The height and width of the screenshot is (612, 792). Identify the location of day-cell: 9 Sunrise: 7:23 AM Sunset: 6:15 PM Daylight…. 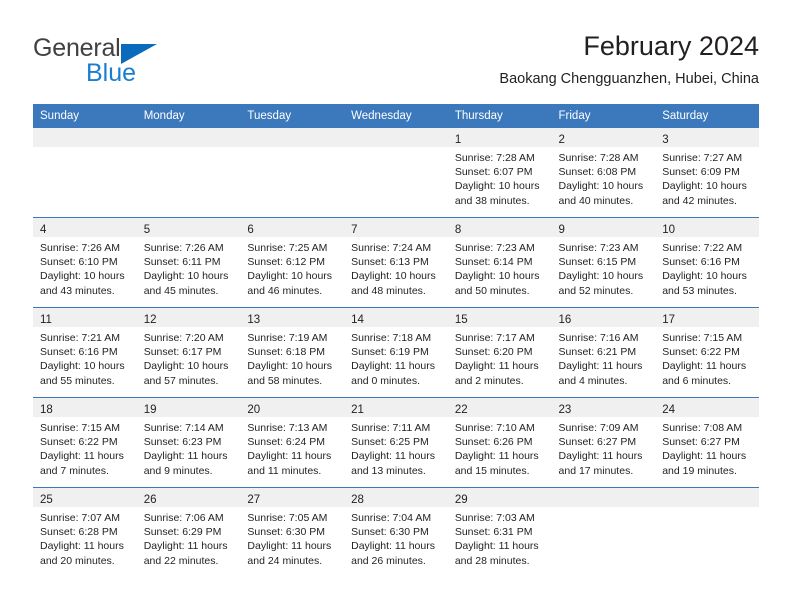
(603, 262).